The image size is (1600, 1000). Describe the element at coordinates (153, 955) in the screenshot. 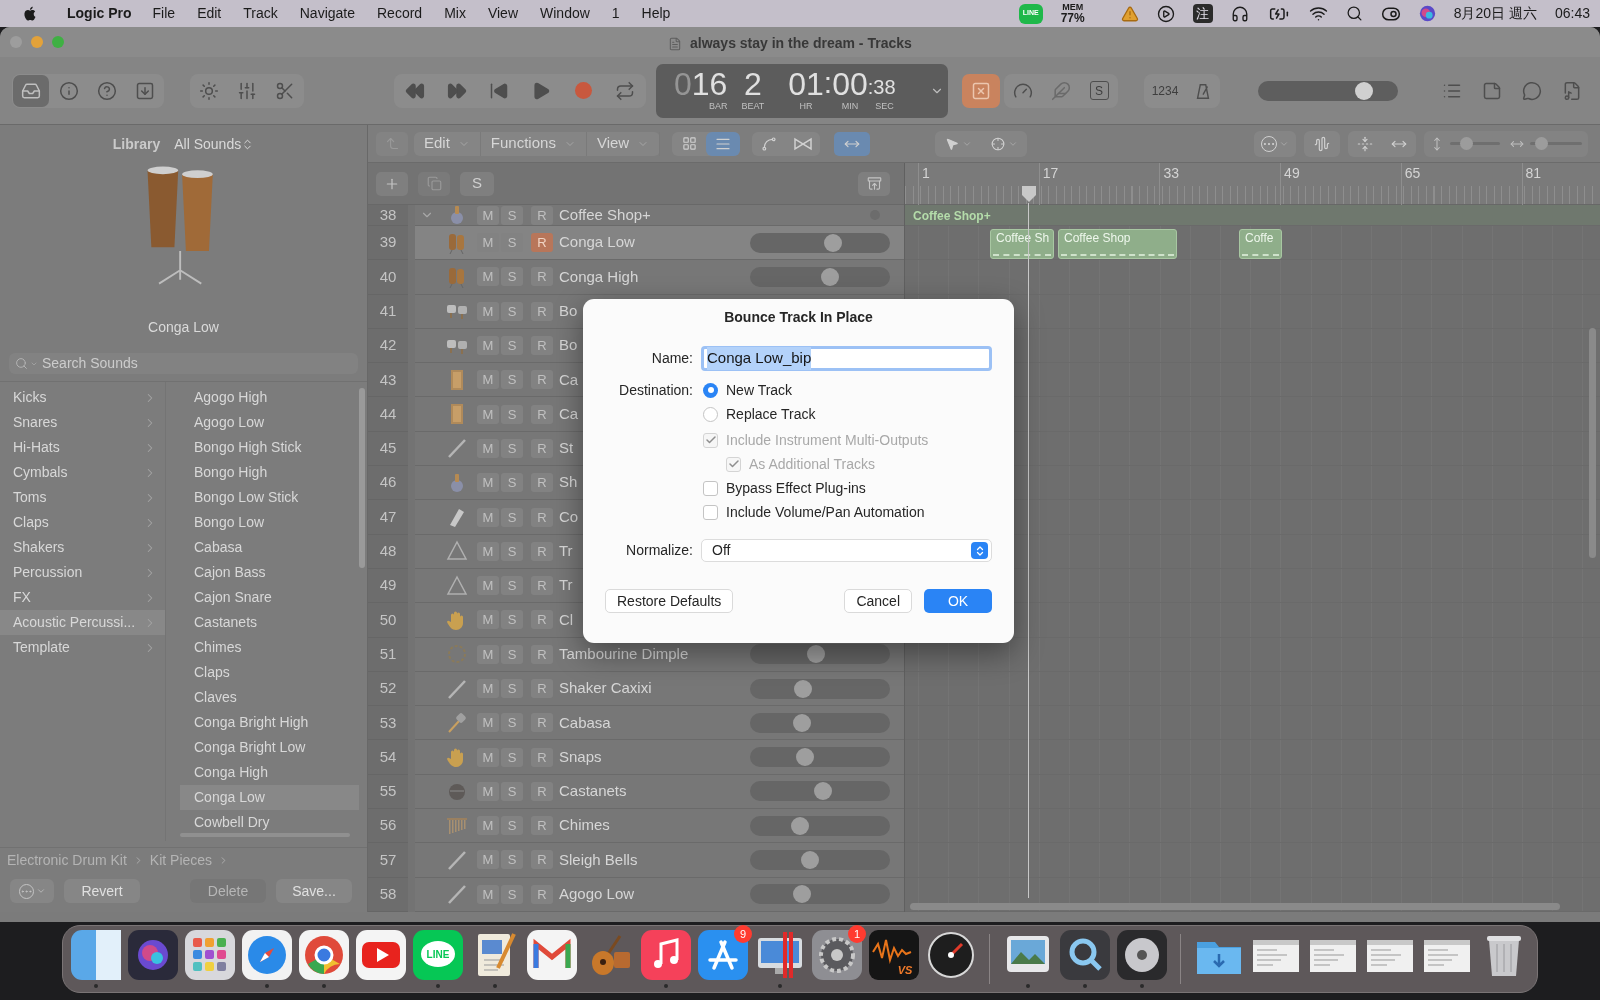

I see `orb-icon` at that location.